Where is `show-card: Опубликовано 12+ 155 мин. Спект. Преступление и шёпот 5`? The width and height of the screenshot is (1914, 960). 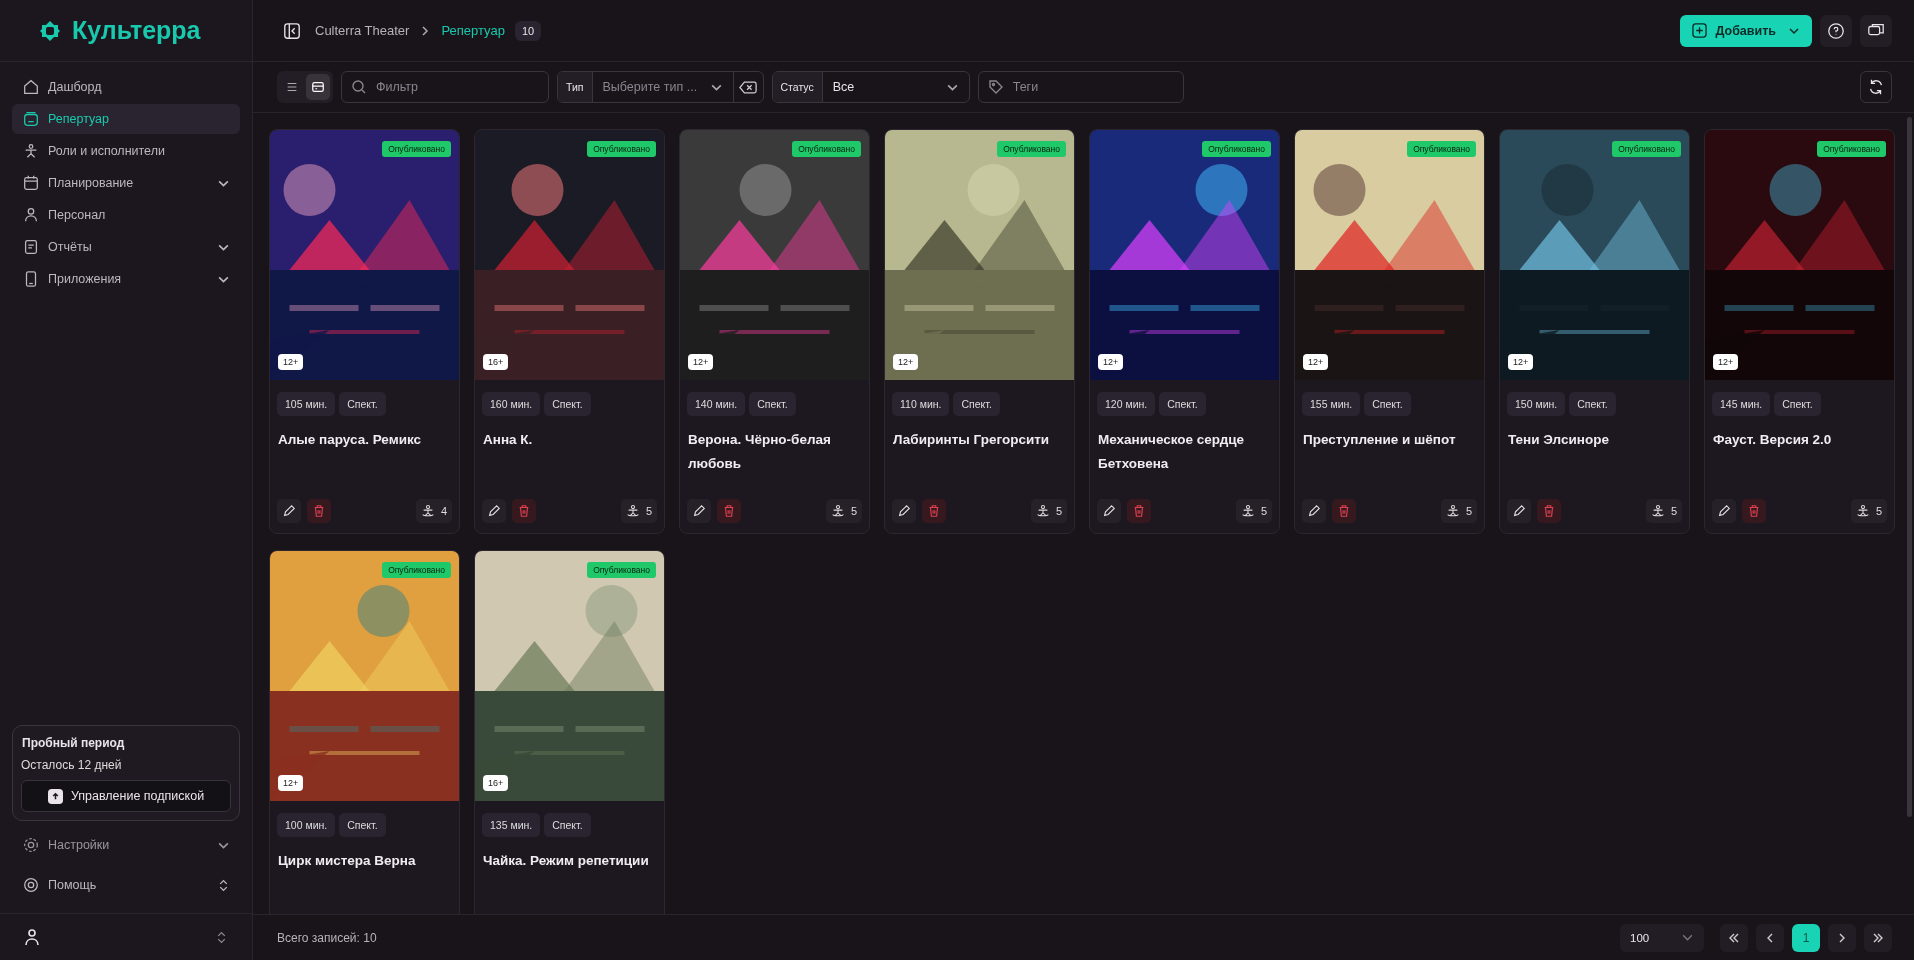 show-card: Опубликовано 12+ 155 мин. Спект. Преступление и шёпот 5 is located at coordinates (1389, 331).